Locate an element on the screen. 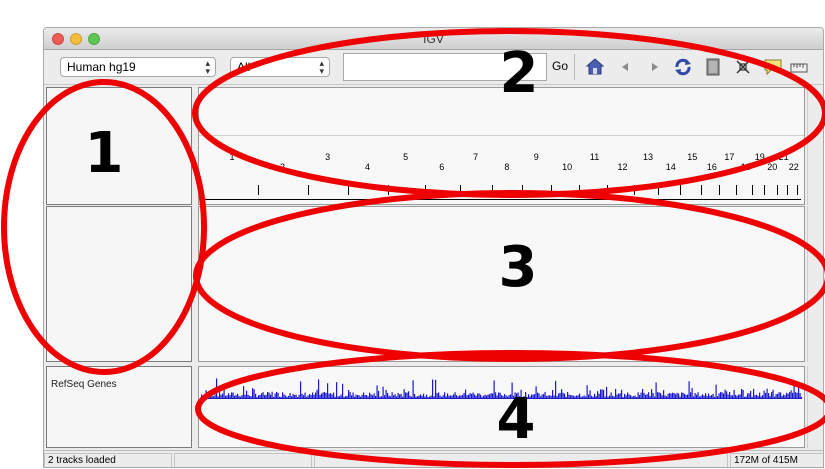  chromosome-label: 5 is located at coordinates (405, 157).